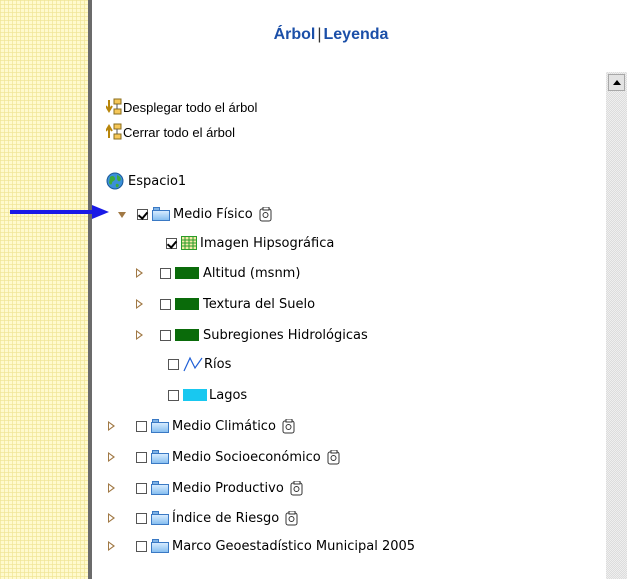 The height and width of the screenshot is (579, 643). I want to click on expanded-triangle-icon, so click(122, 215).